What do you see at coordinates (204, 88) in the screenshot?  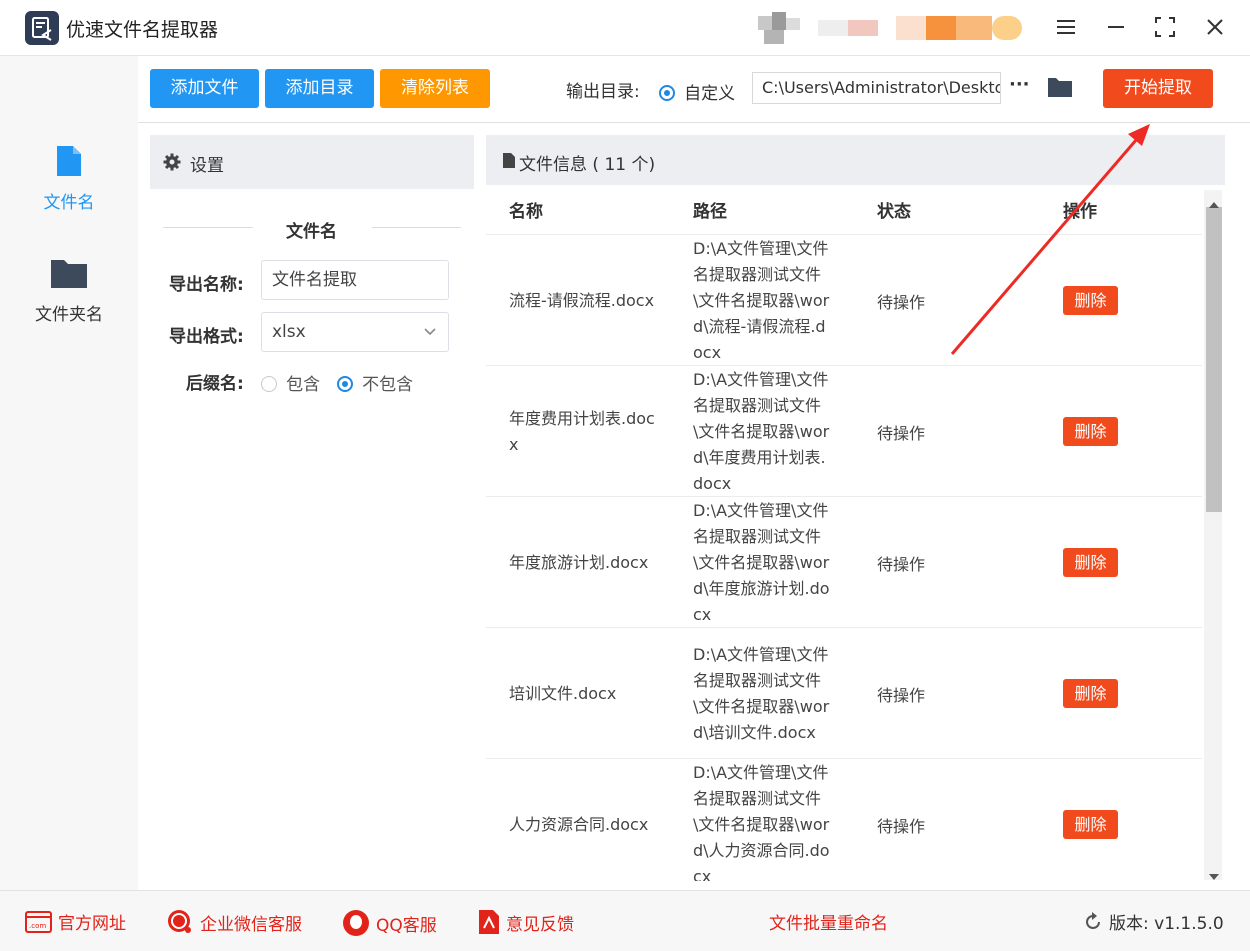 I see `add-file-button: 添加文件` at bounding box center [204, 88].